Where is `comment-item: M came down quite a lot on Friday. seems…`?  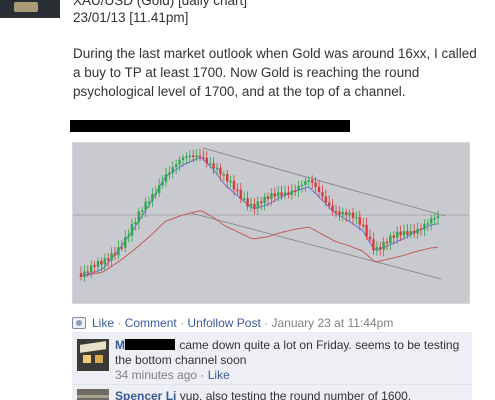
comment-item: M came down quite a lot on Friday. seems… is located at coordinates (272, 358).